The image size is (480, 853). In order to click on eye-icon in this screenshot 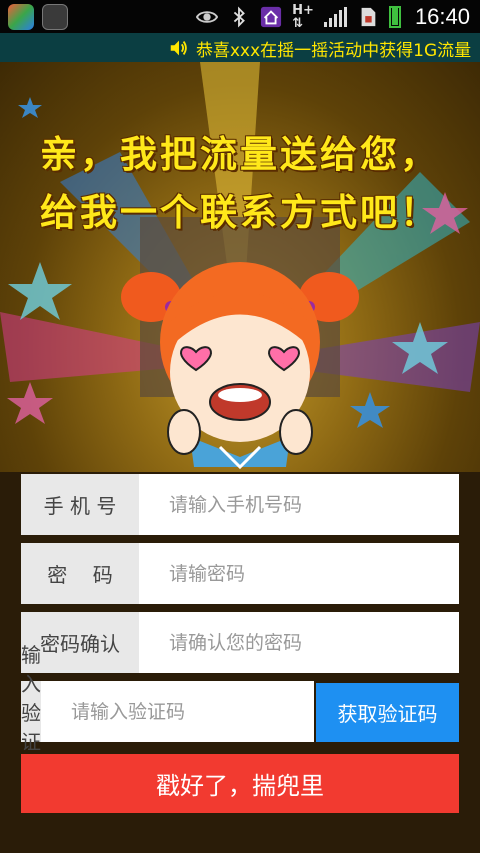, I will do `click(207, 16)`.